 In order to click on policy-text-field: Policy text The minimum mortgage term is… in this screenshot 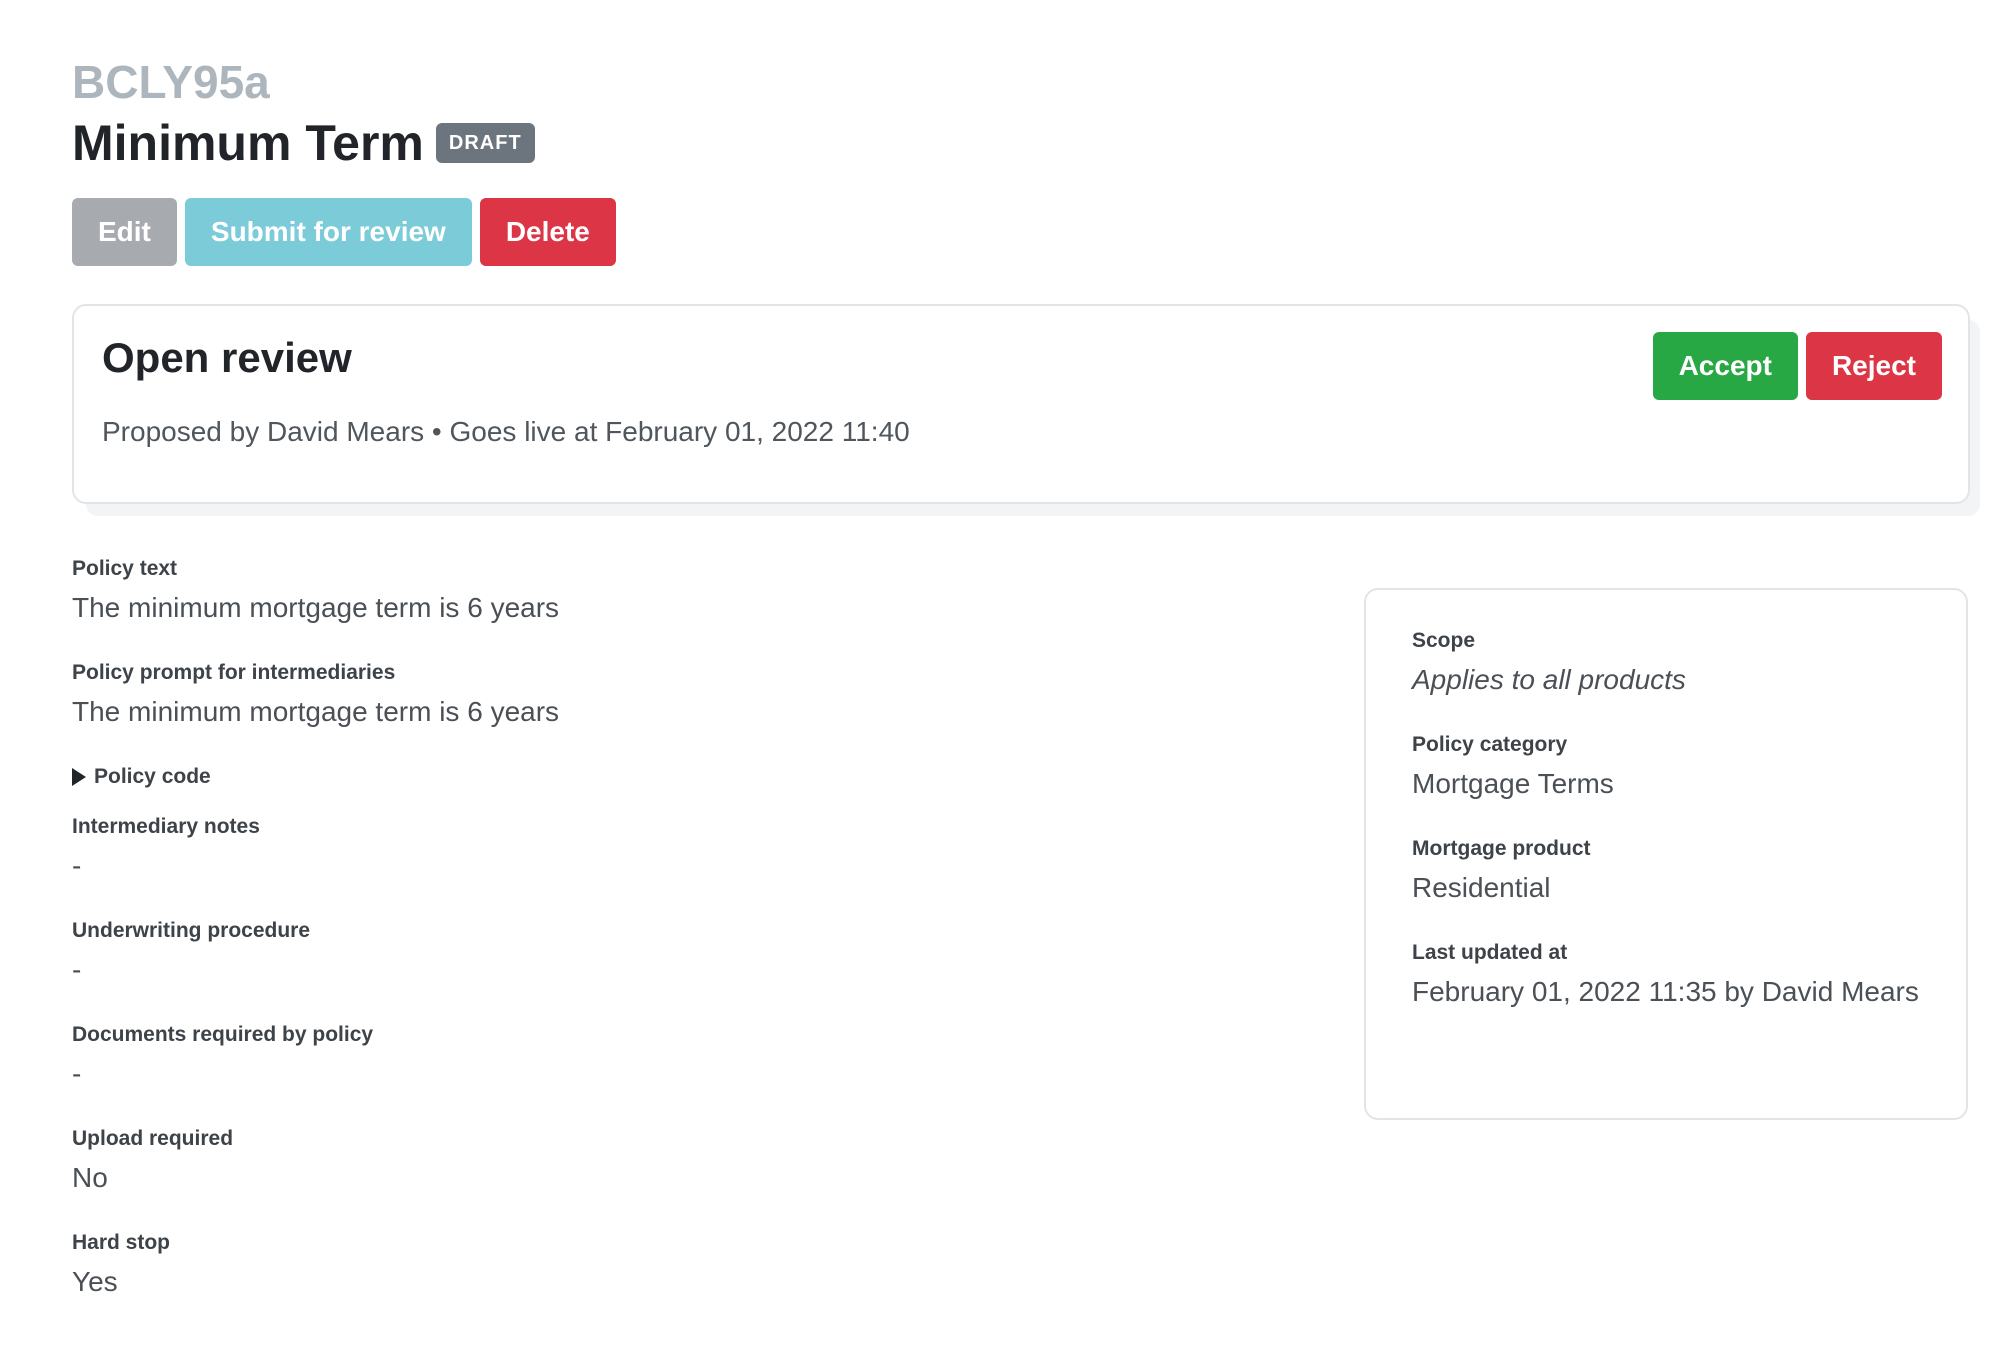, I will do `click(672, 591)`.